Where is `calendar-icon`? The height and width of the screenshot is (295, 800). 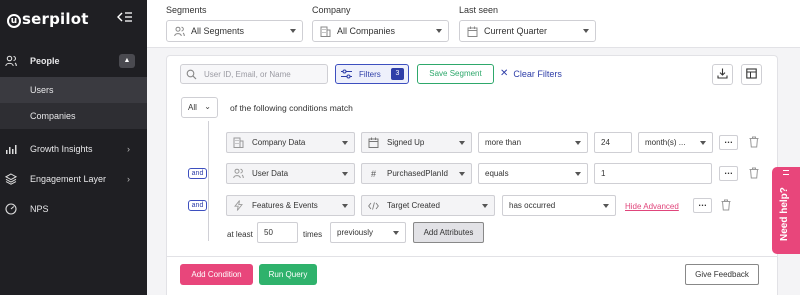
calendar-icon is located at coordinates (472, 31).